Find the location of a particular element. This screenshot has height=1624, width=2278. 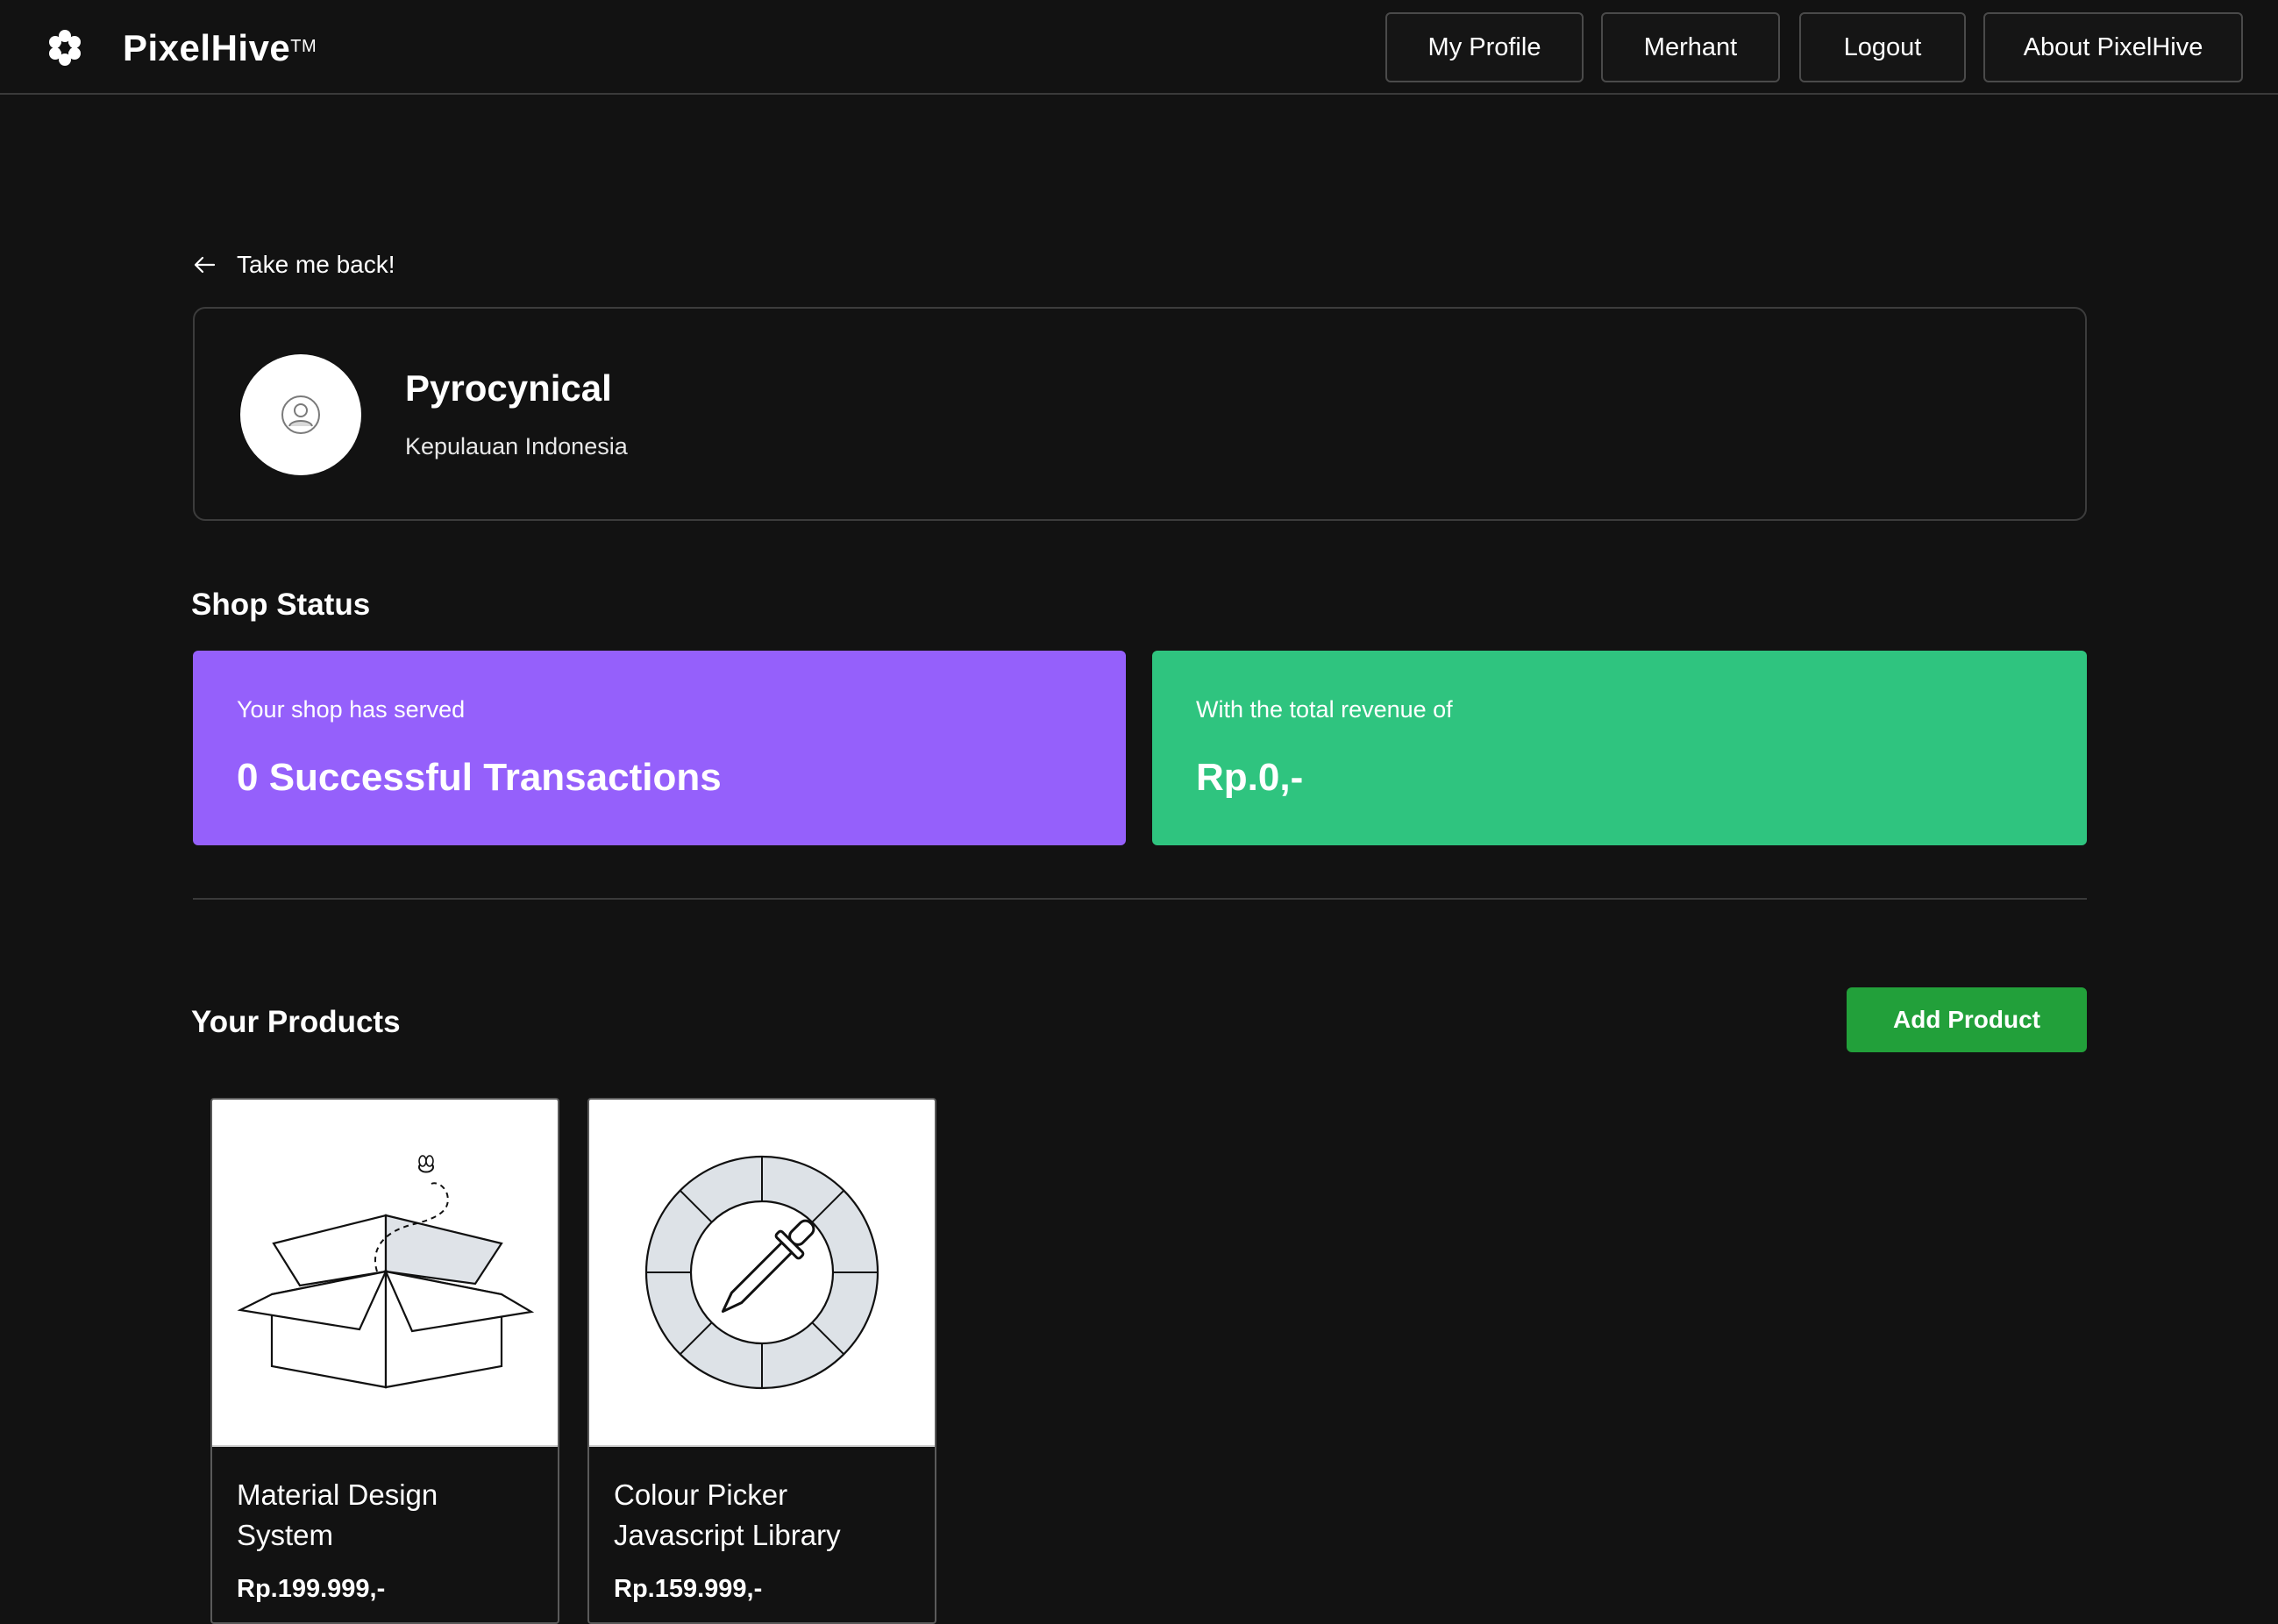

product-price: Rp.159.999,- is located at coordinates (688, 1589).